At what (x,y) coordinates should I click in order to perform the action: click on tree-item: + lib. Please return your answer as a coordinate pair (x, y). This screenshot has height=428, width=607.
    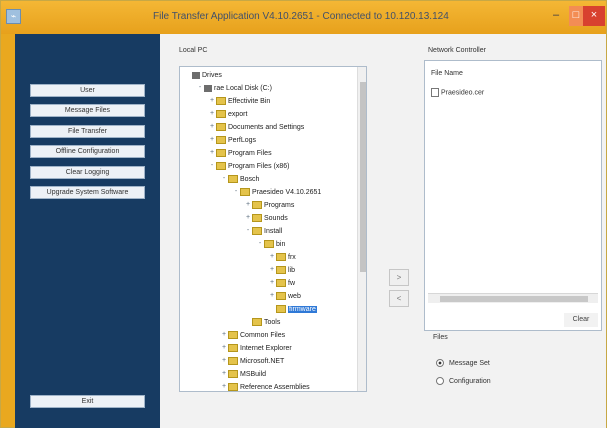
    Looking at the image, I should click on (281, 271).